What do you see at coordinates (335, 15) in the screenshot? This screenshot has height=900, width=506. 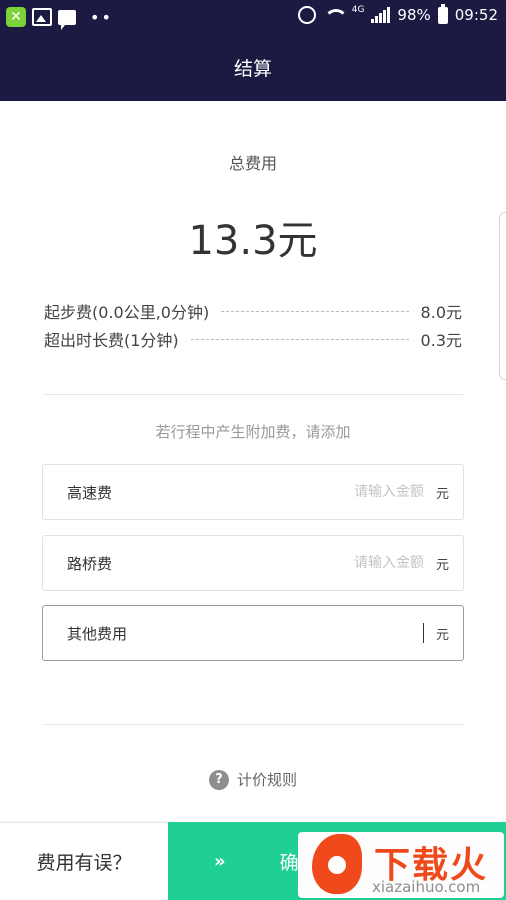 I see `wifi-icon` at bounding box center [335, 15].